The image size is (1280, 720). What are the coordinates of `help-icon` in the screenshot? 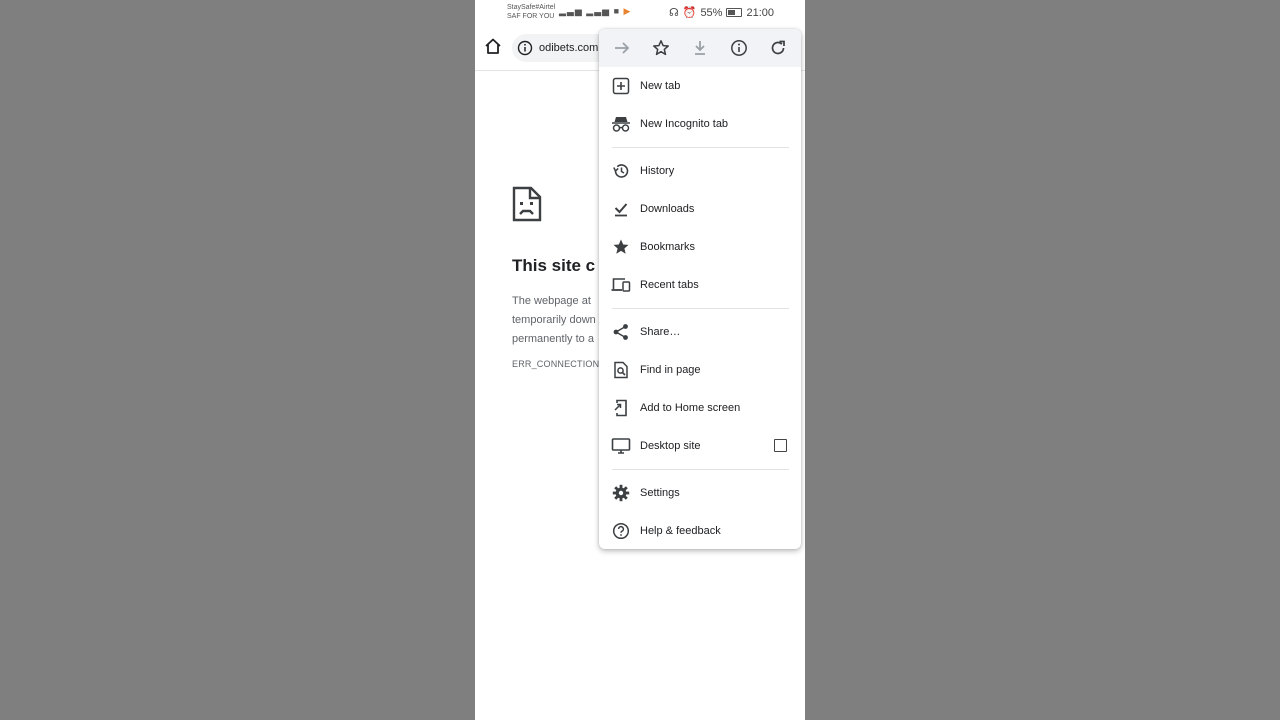 It's located at (621, 531).